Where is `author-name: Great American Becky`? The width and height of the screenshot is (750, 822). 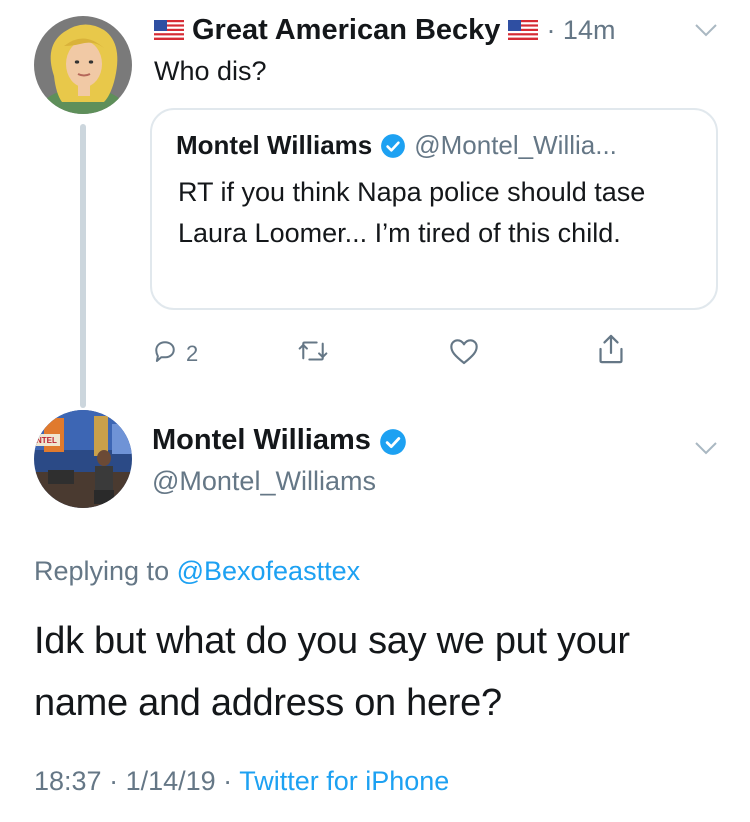
author-name: Great American Becky is located at coordinates (346, 30).